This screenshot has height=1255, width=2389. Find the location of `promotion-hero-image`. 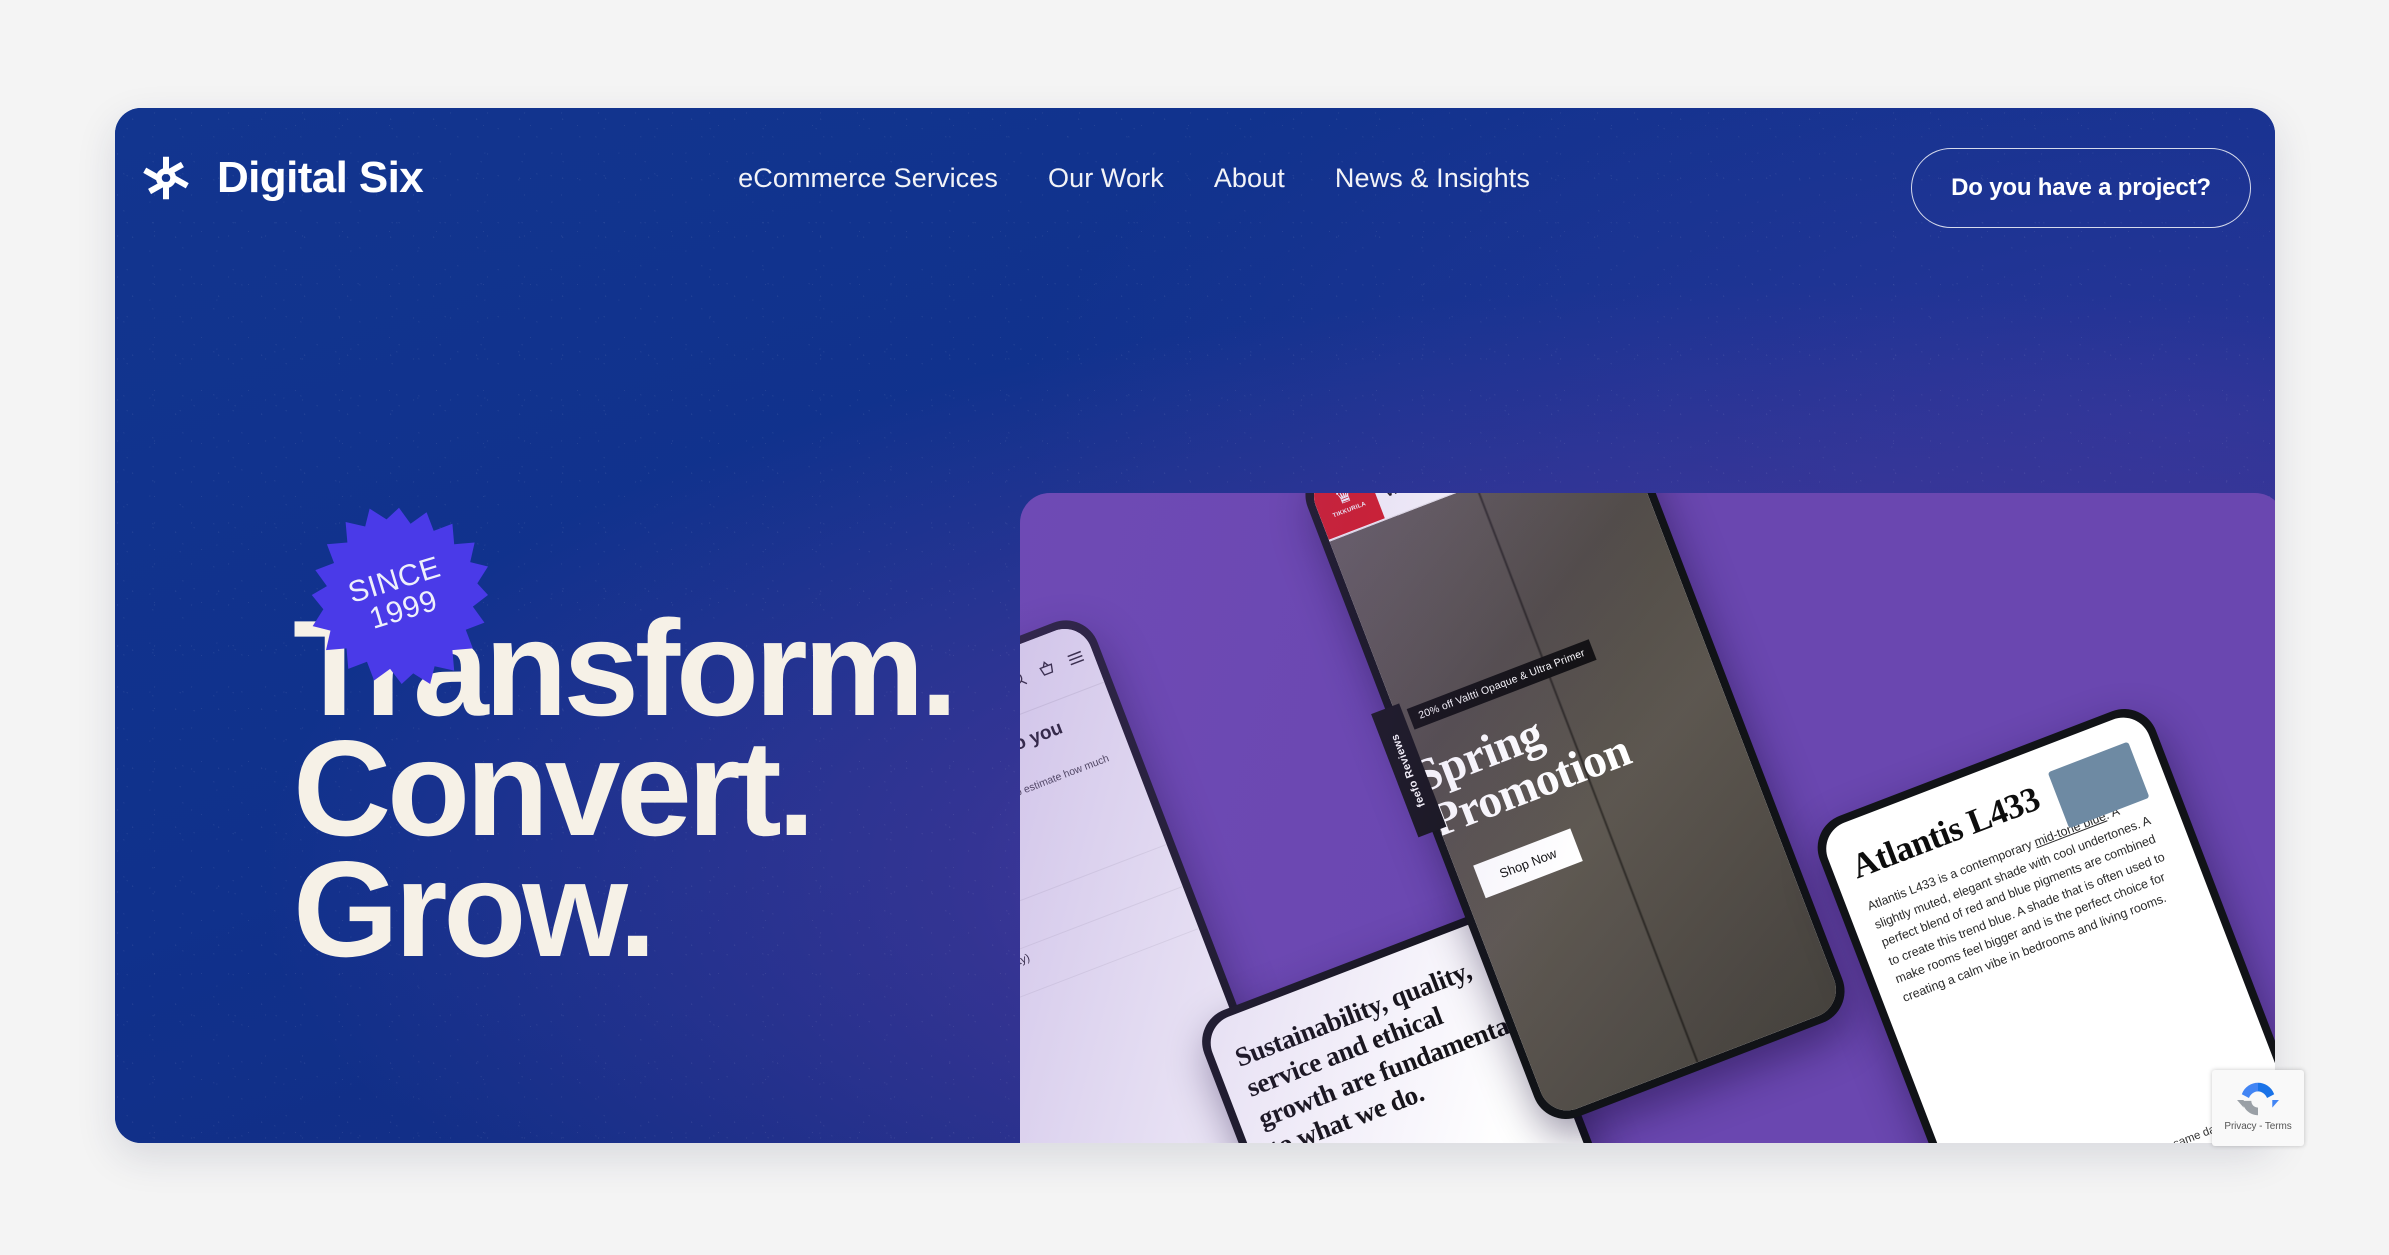

promotion-hero-image is located at coordinates (1587, 806).